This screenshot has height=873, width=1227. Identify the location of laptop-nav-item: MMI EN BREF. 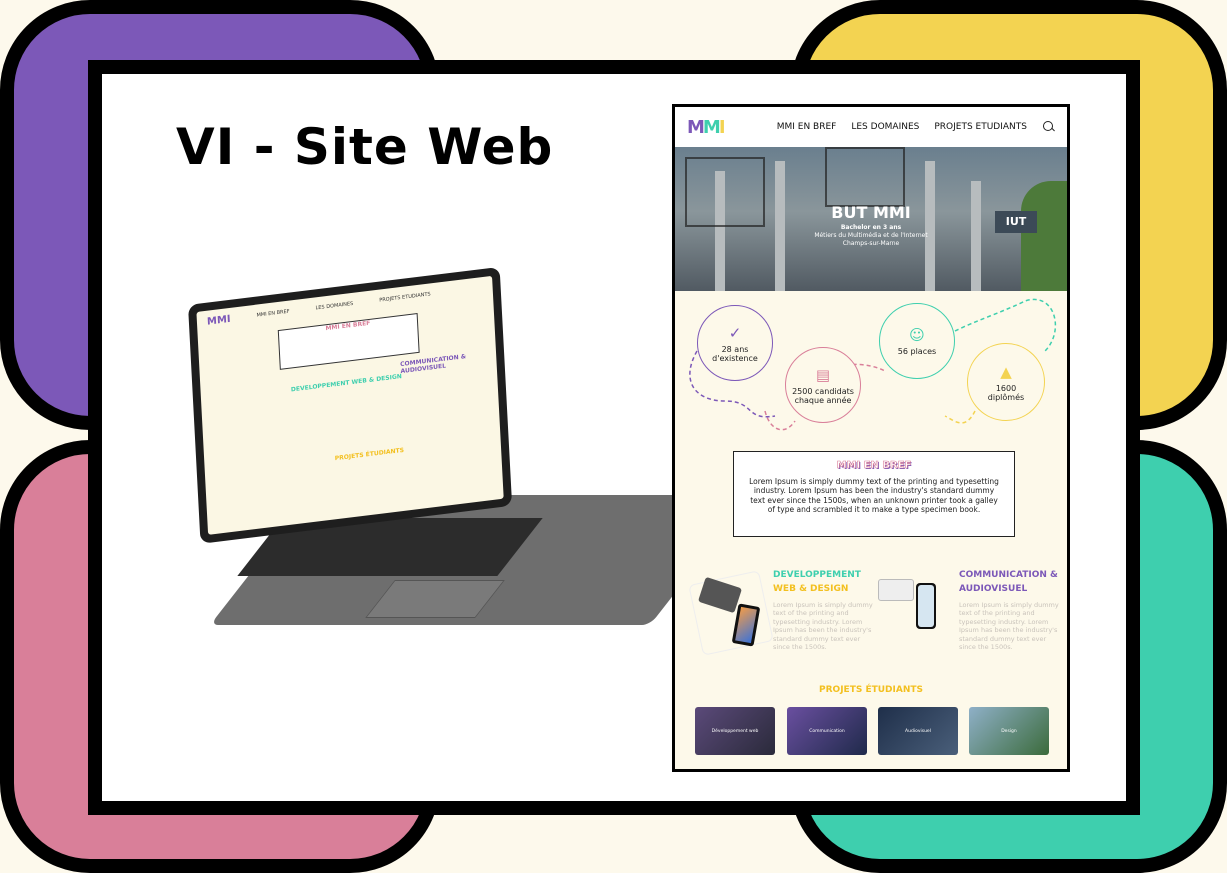
(273, 313).